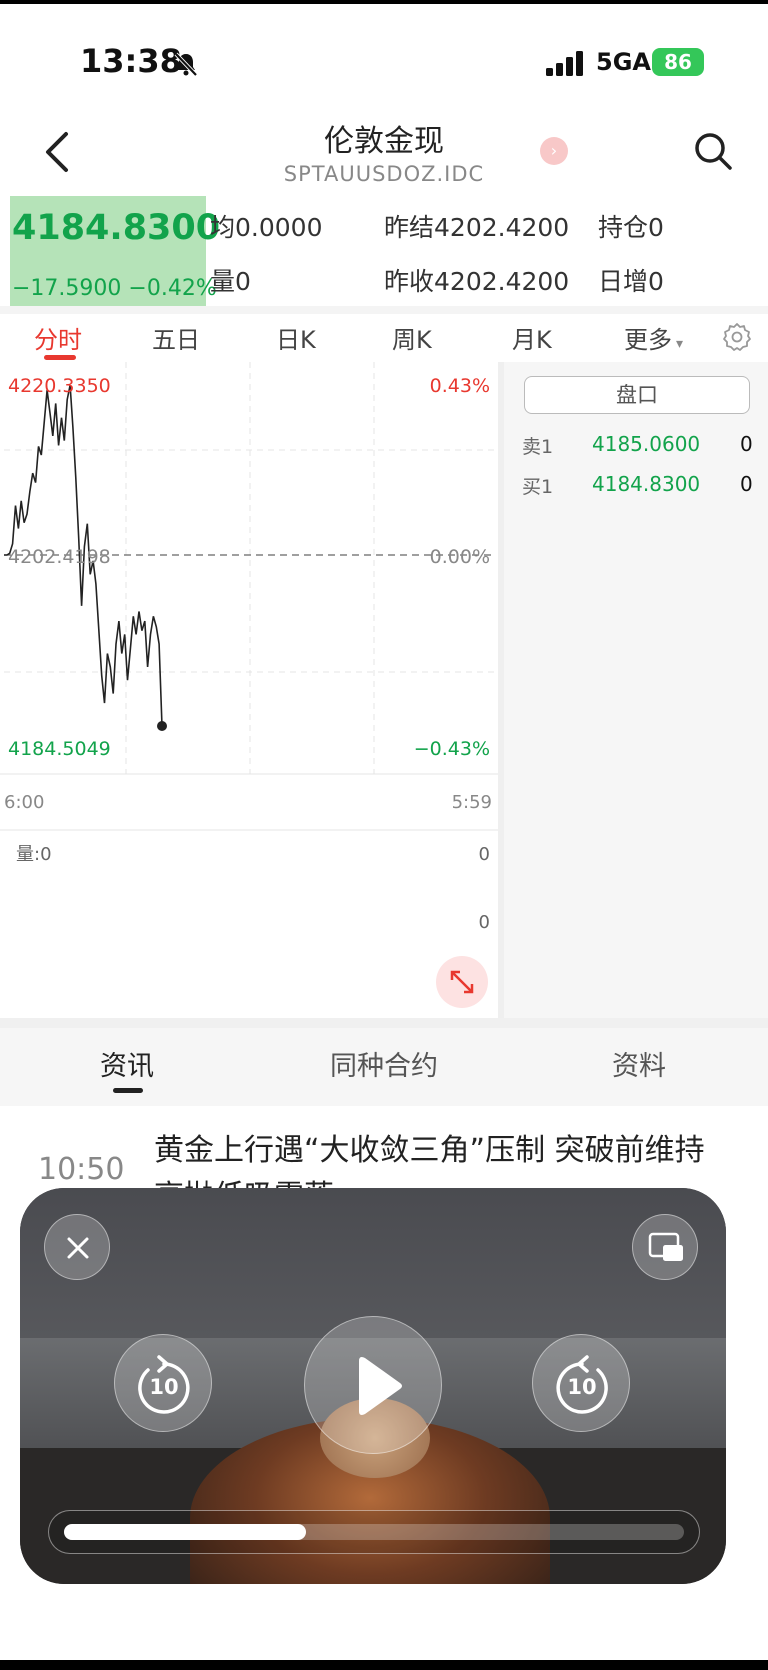 Image resolution: width=768 pixels, height=1670 pixels. What do you see at coordinates (412, 337) in the screenshot?
I see `tab-weekly-k: 周K` at bounding box center [412, 337].